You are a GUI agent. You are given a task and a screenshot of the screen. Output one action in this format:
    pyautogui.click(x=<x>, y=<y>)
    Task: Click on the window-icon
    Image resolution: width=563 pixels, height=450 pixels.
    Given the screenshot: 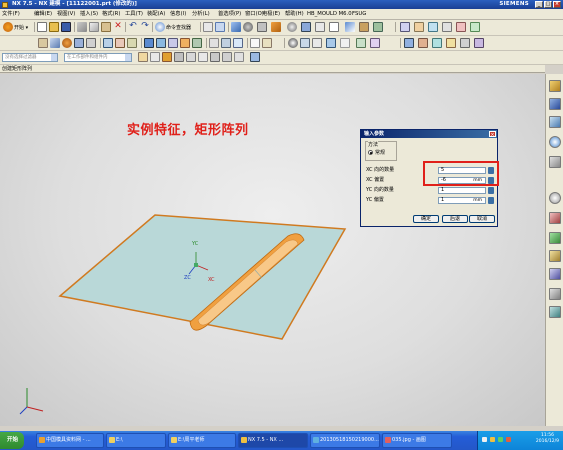 What is the action you would take?
    pyautogui.click(x=208, y=27)
    